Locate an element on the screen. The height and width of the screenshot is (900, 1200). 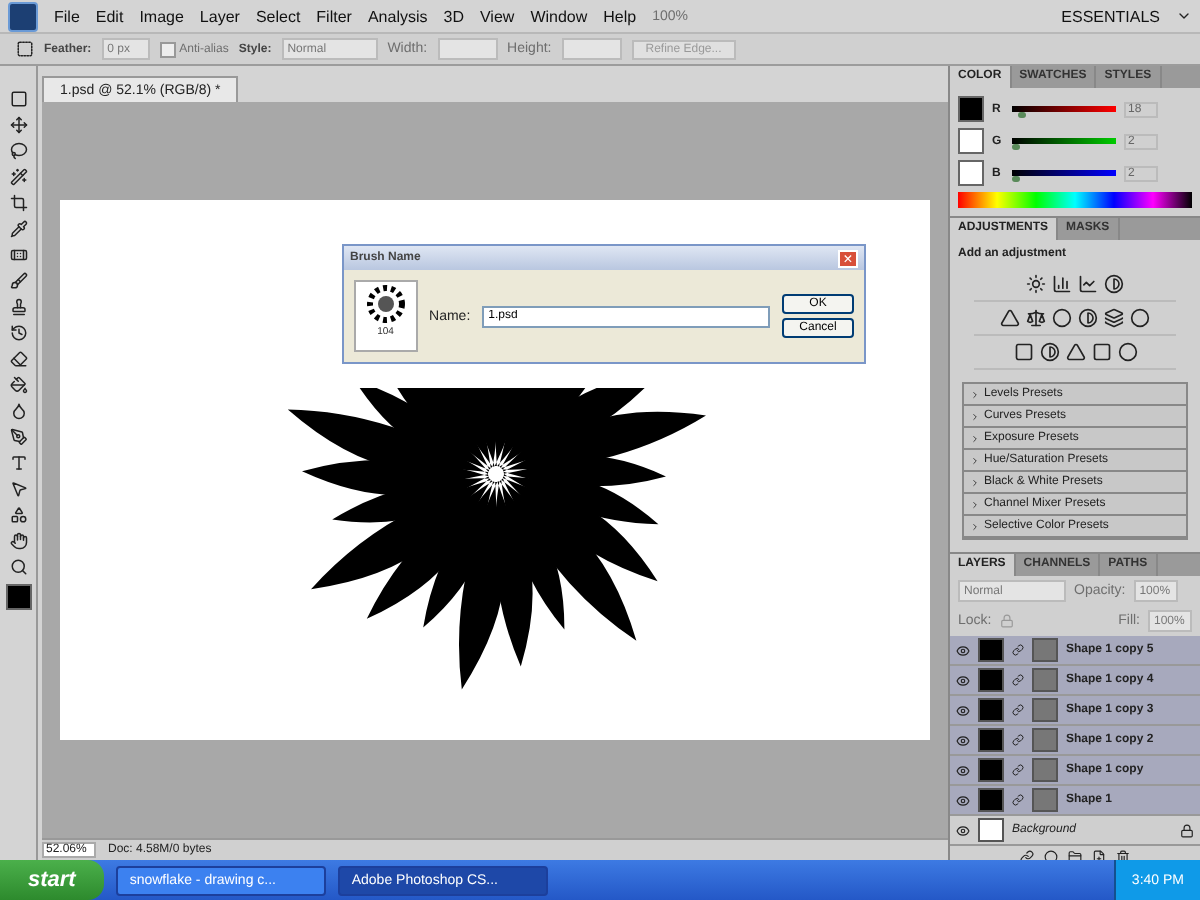
brush-preview-icon is located at coordinates (385, 304).